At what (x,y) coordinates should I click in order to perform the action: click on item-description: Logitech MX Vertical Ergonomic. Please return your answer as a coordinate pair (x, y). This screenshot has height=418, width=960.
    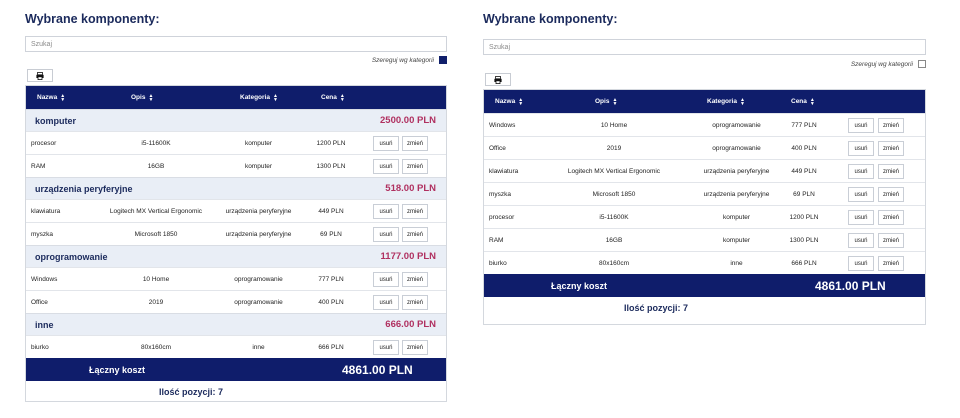
    Looking at the image, I should click on (156, 211).